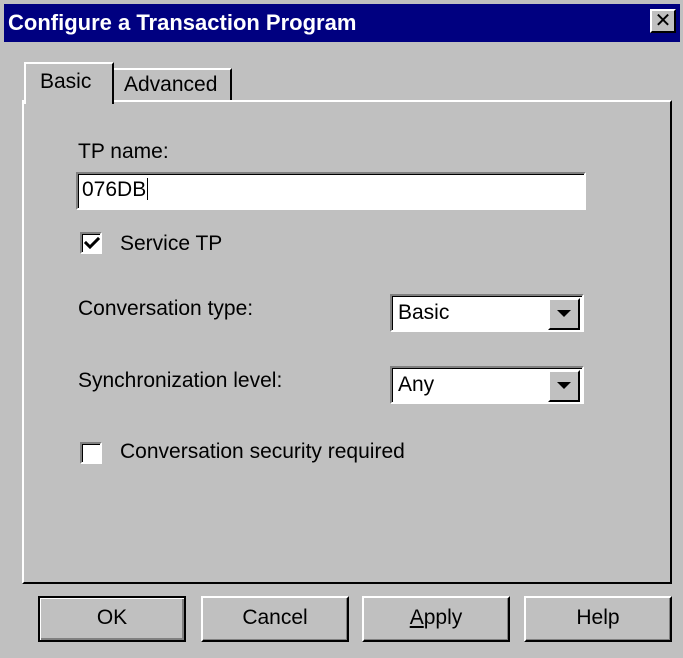 The height and width of the screenshot is (658, 683). I want to click on sync-level-value: Any, so click(416, 384).